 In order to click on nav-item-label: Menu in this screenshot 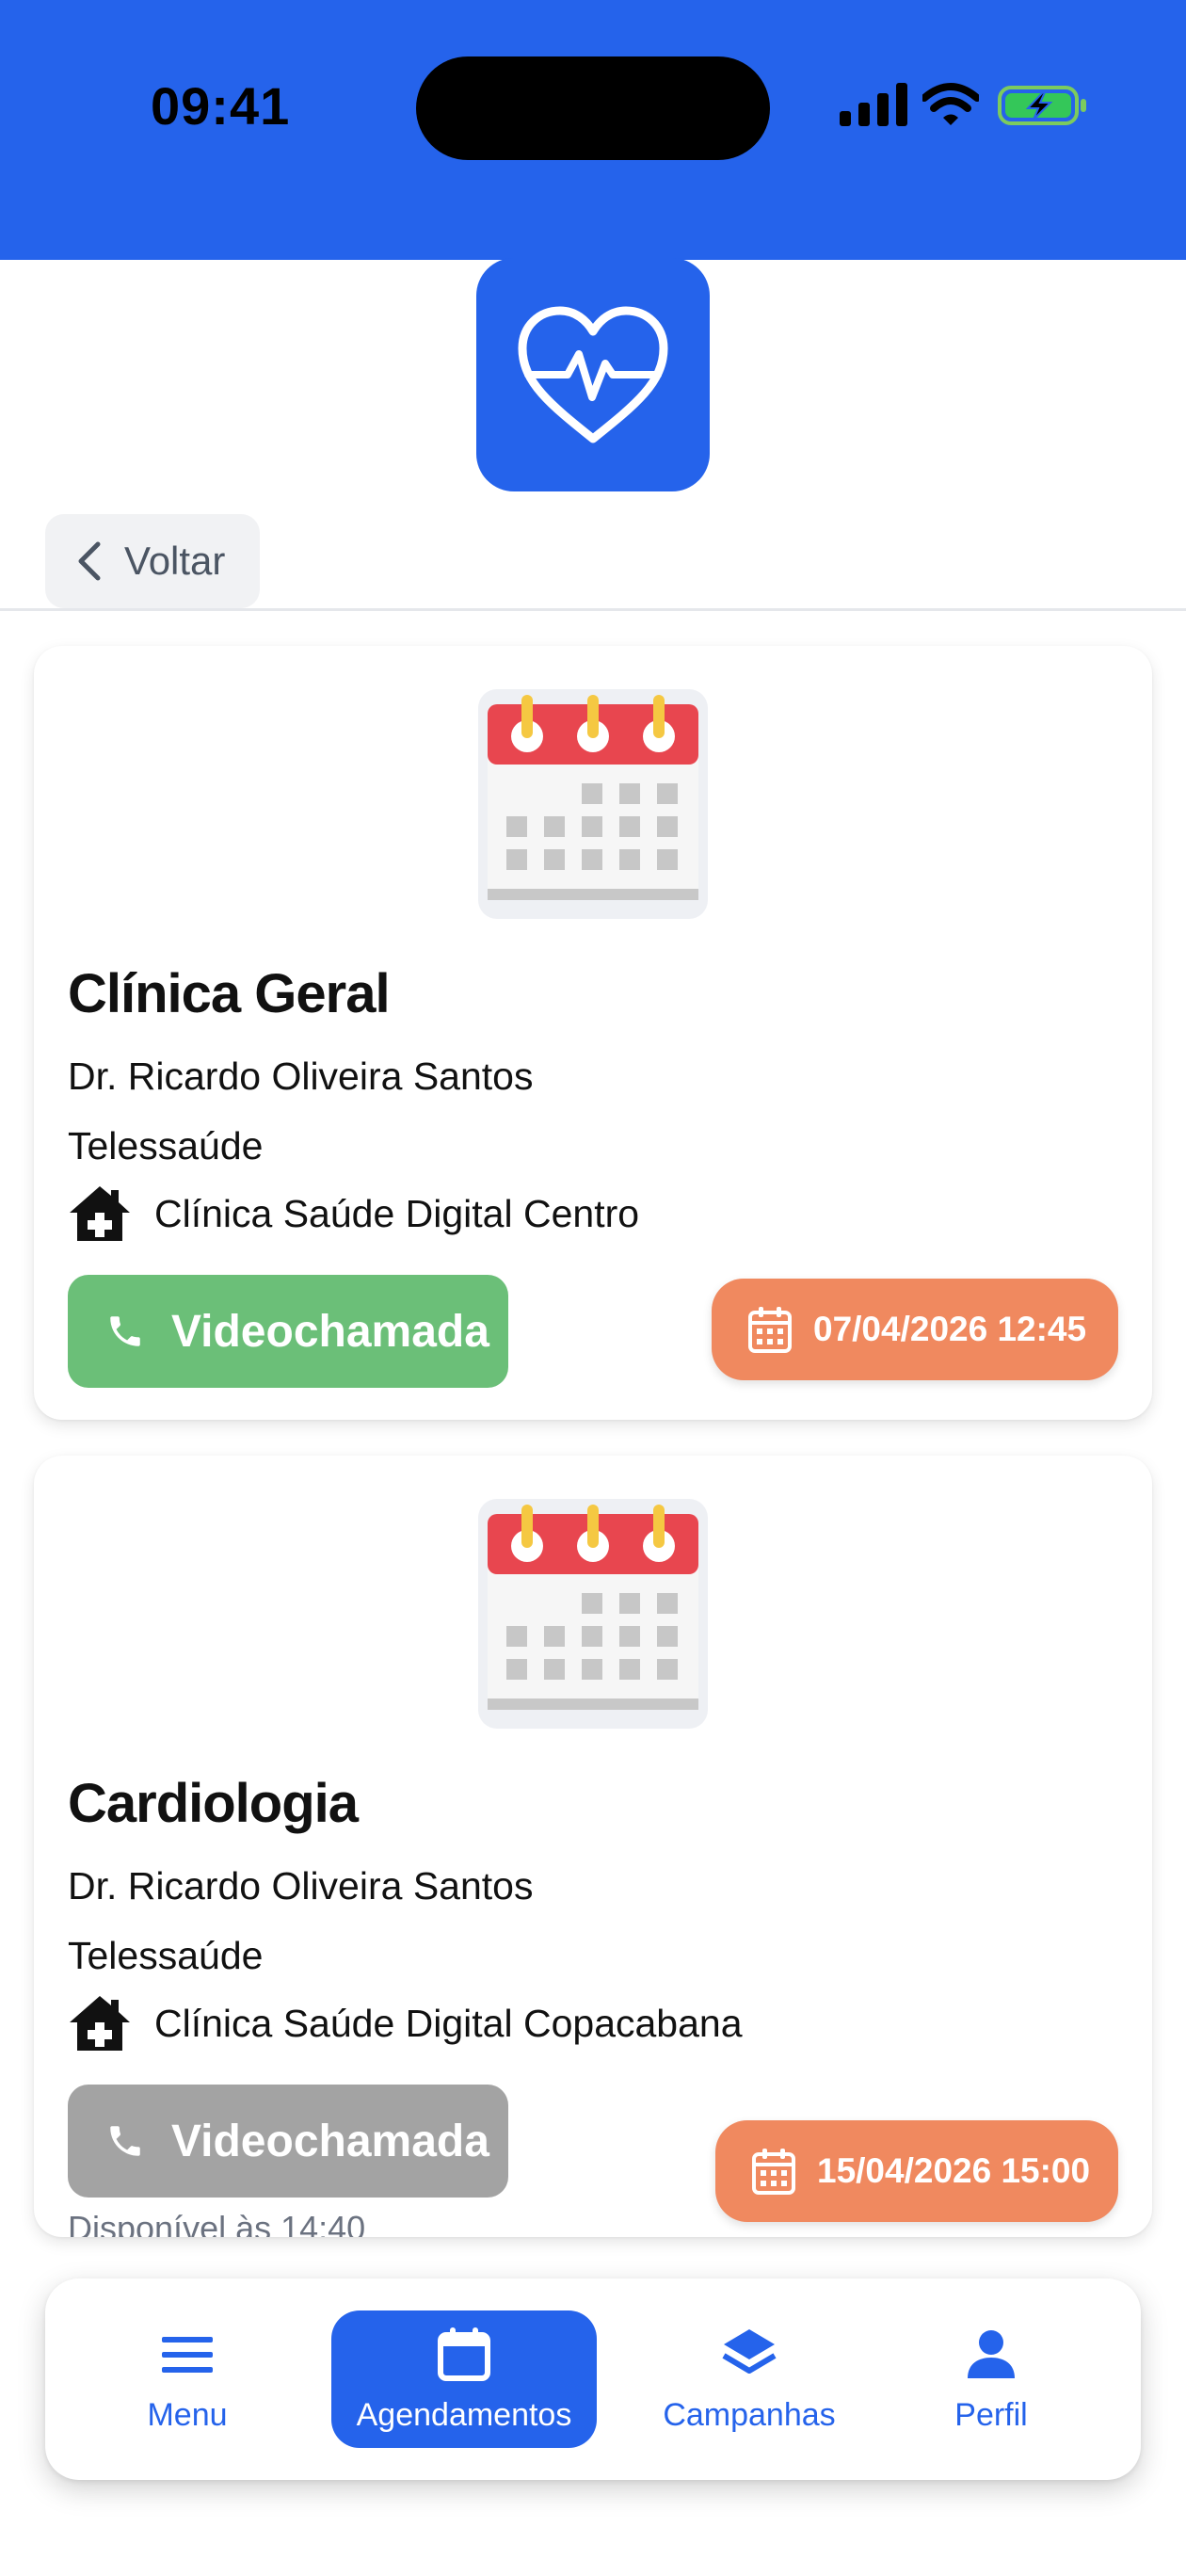, I will do `click(187, 2414)`.